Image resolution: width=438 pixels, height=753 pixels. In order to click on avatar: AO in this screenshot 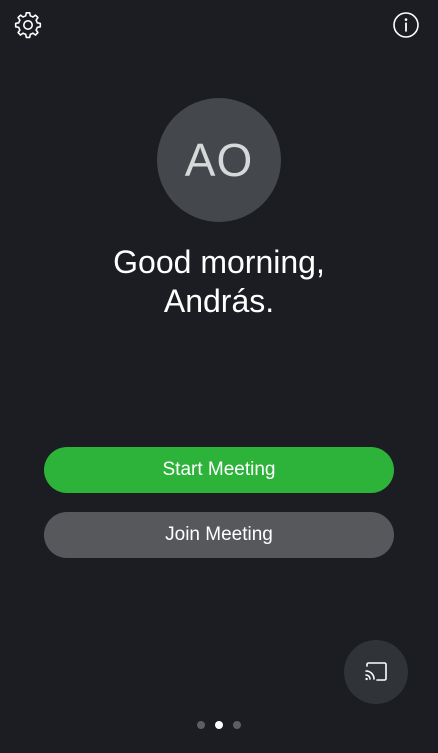, I will do `click(219, 160)`.